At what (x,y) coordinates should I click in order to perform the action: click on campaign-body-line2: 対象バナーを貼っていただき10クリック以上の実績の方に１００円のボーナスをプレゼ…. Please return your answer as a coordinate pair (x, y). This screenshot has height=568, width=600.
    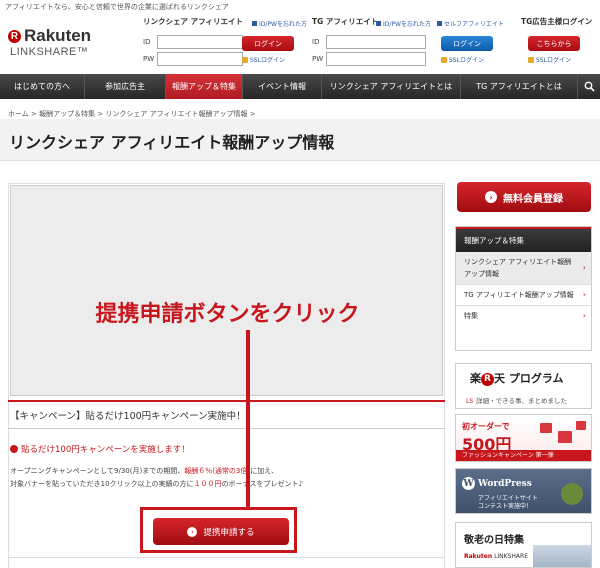
    Looking at the image, I should click on (157, 484).